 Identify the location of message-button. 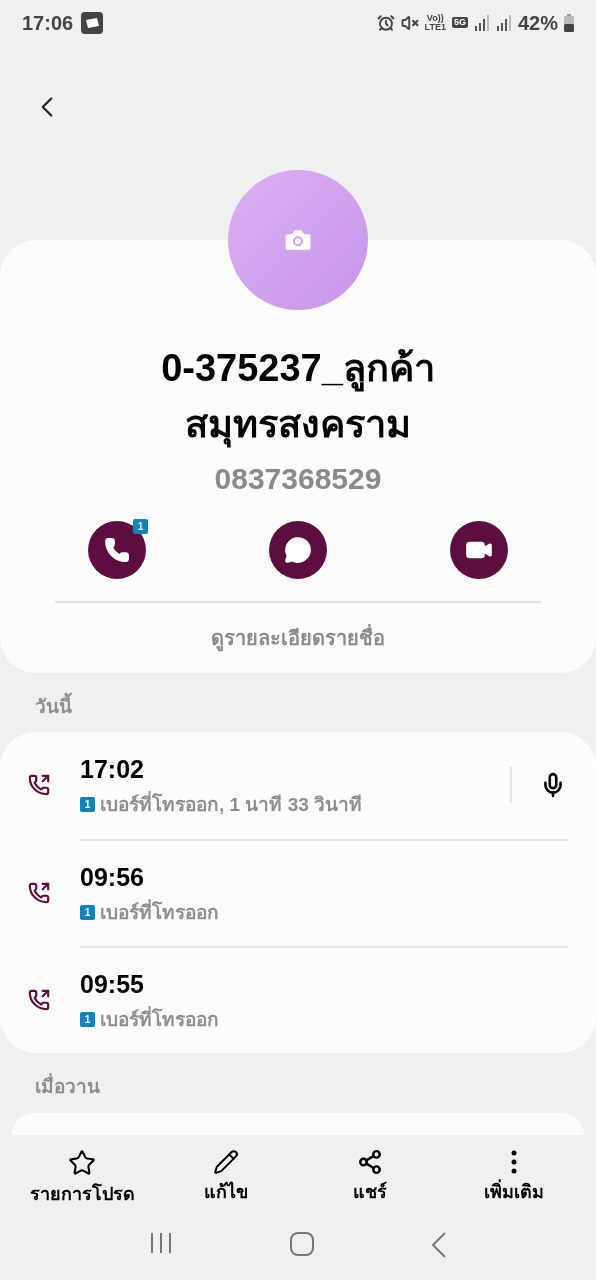
(298, 550).